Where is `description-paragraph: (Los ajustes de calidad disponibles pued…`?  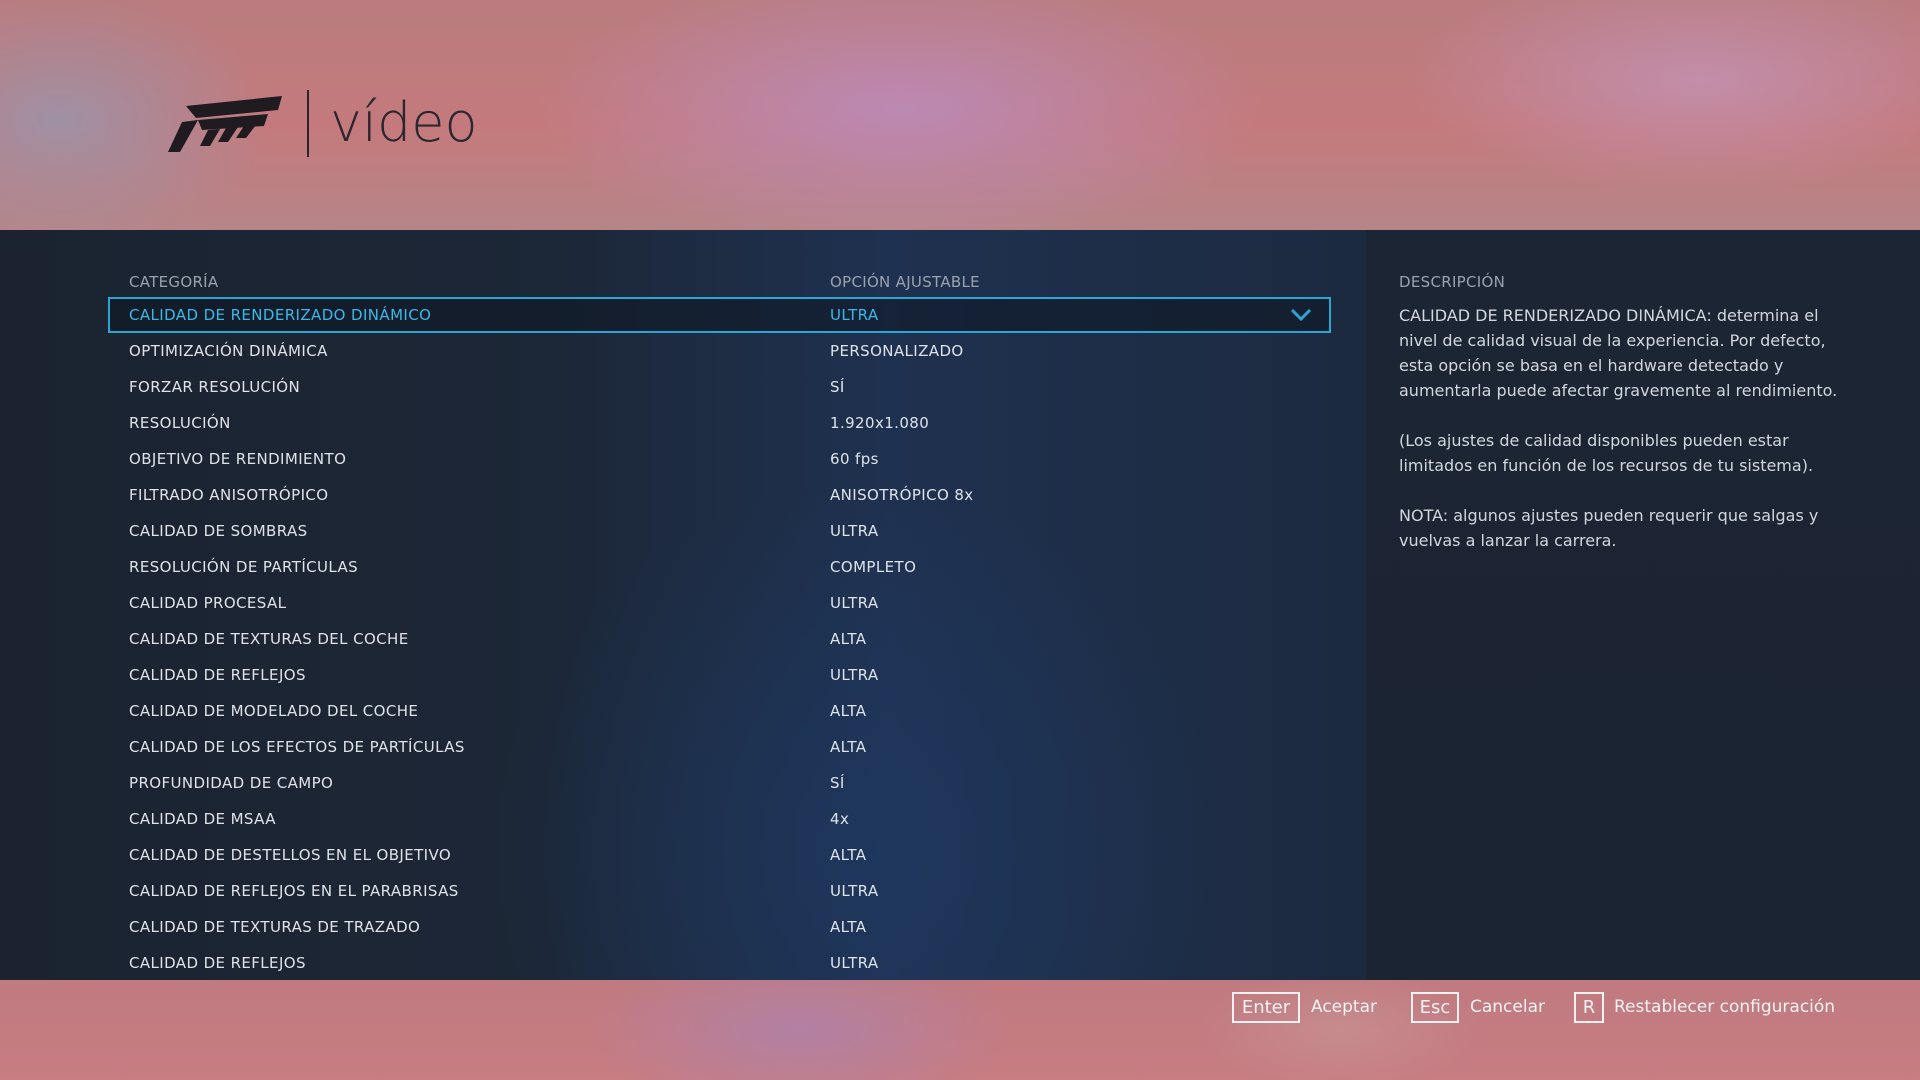
description-paragraph: (Los ajustes de calidad disponibles pued… is located at coordinates (1606, 453).